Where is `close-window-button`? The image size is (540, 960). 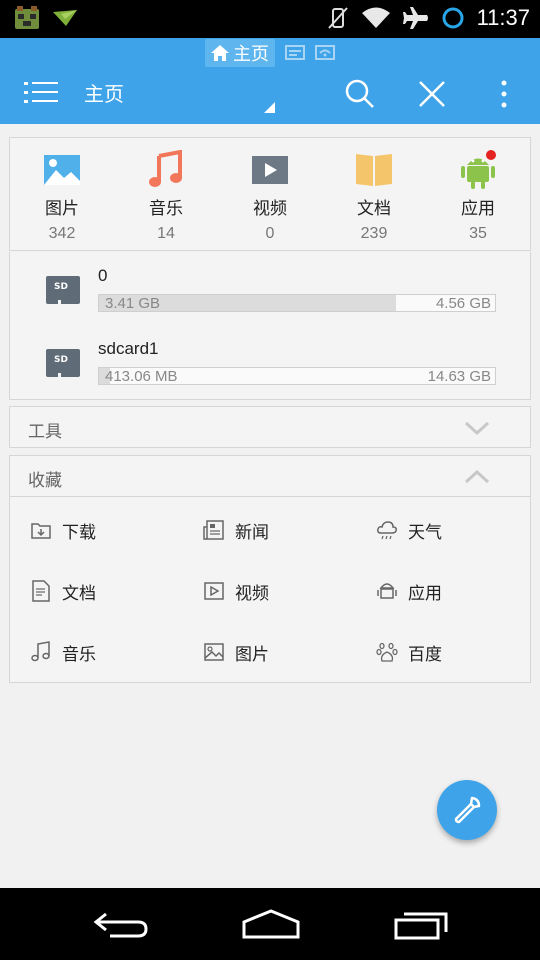
close-window-button is located at coordinates (432, 94).